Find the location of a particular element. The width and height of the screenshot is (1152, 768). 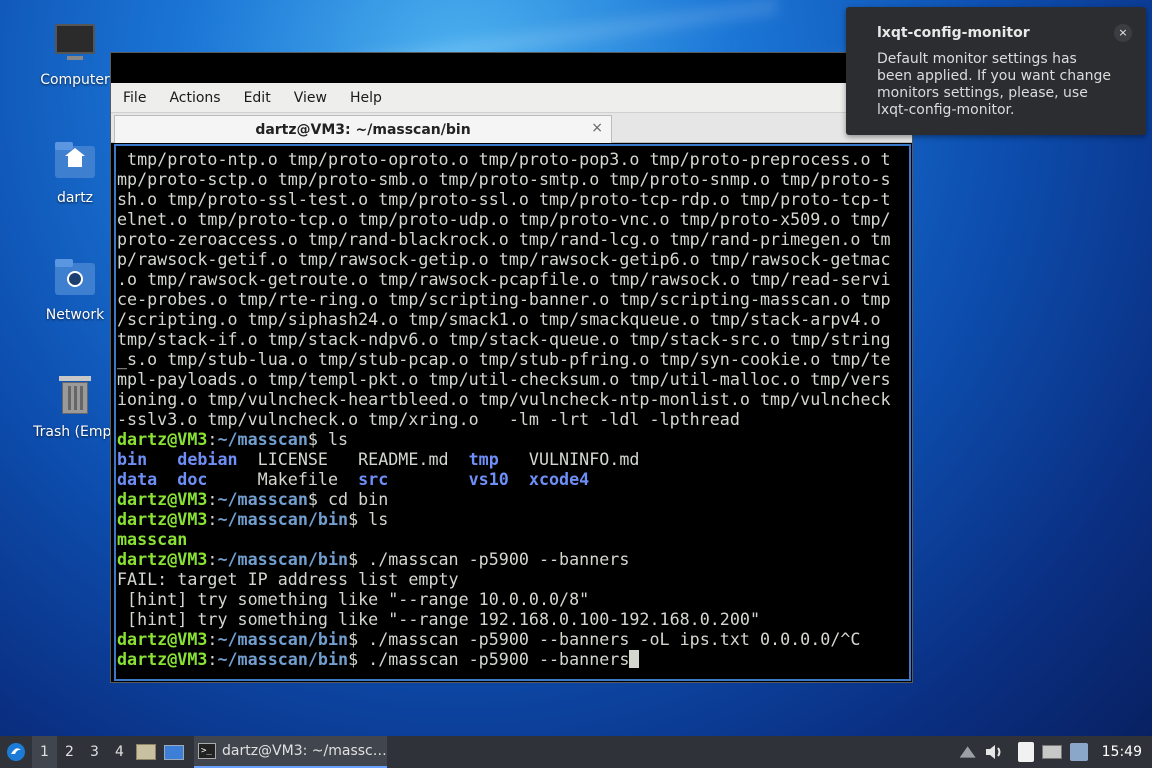

desktop-icon-trash: Trash (Empt is located at coordinates (75, 407).